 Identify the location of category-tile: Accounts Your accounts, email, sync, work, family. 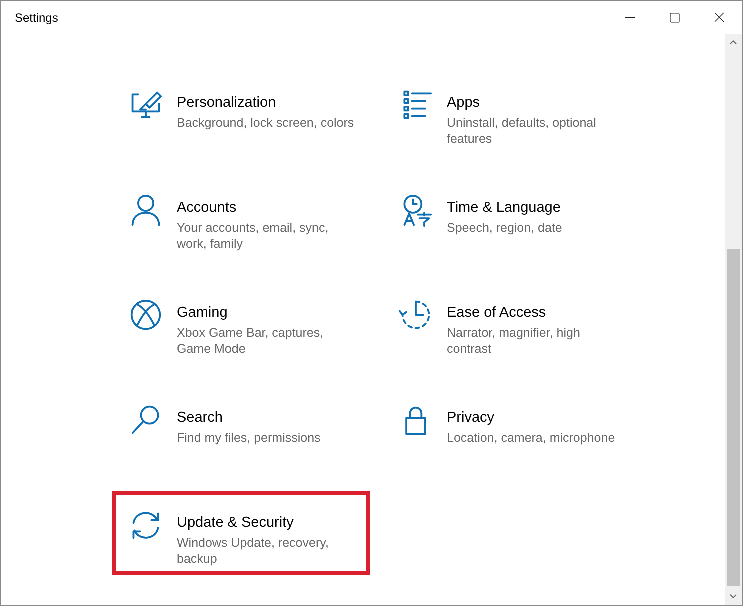
(241, 218).